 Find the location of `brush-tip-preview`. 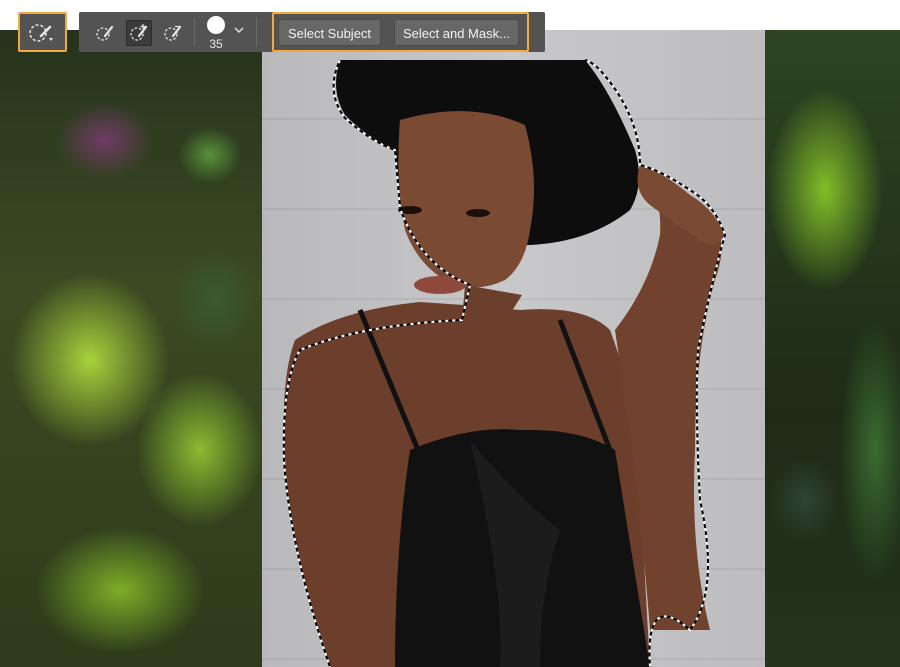

brush-tip-preview is located at coordinates (216, 25).